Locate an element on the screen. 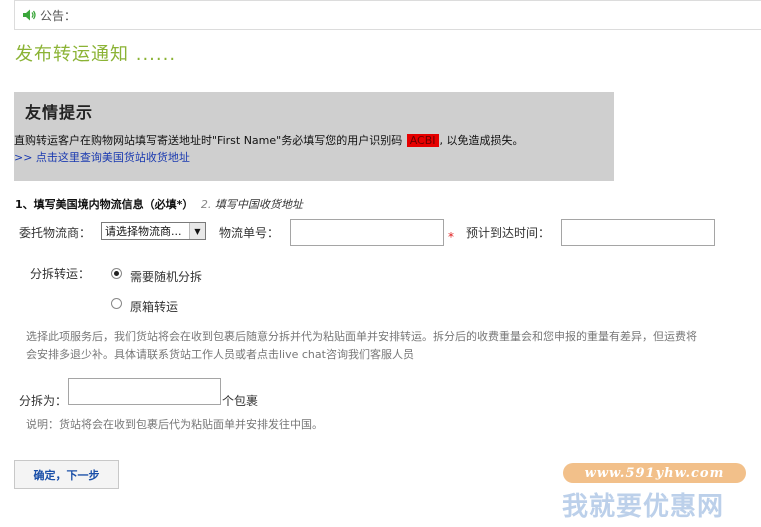  split-into-label: 分拆为： is located at coordinates (43, 401).